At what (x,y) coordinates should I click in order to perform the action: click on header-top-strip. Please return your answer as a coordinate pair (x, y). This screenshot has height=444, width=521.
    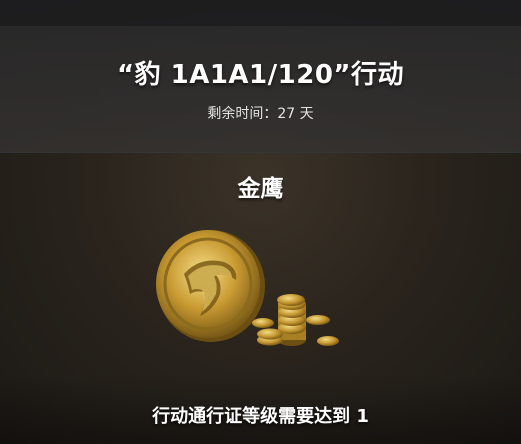
    Looking at the image, I should click on (260, 13).